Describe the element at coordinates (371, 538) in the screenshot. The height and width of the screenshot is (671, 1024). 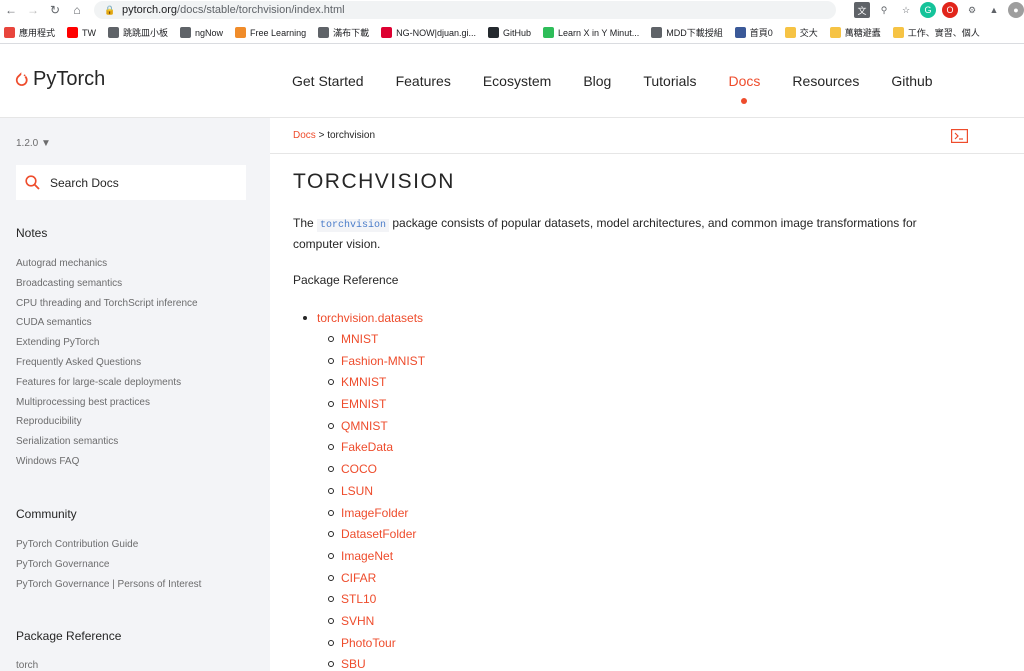
I see `toc-dataset-link: DatasetFolder` at that location.